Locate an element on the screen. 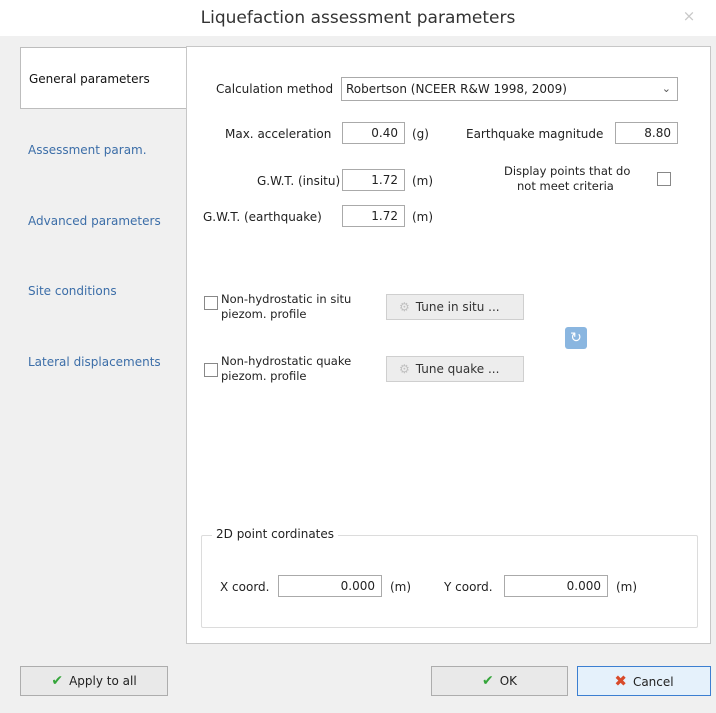  gwt-insitu-field: 1.72 is located at coordinates (373, 180).